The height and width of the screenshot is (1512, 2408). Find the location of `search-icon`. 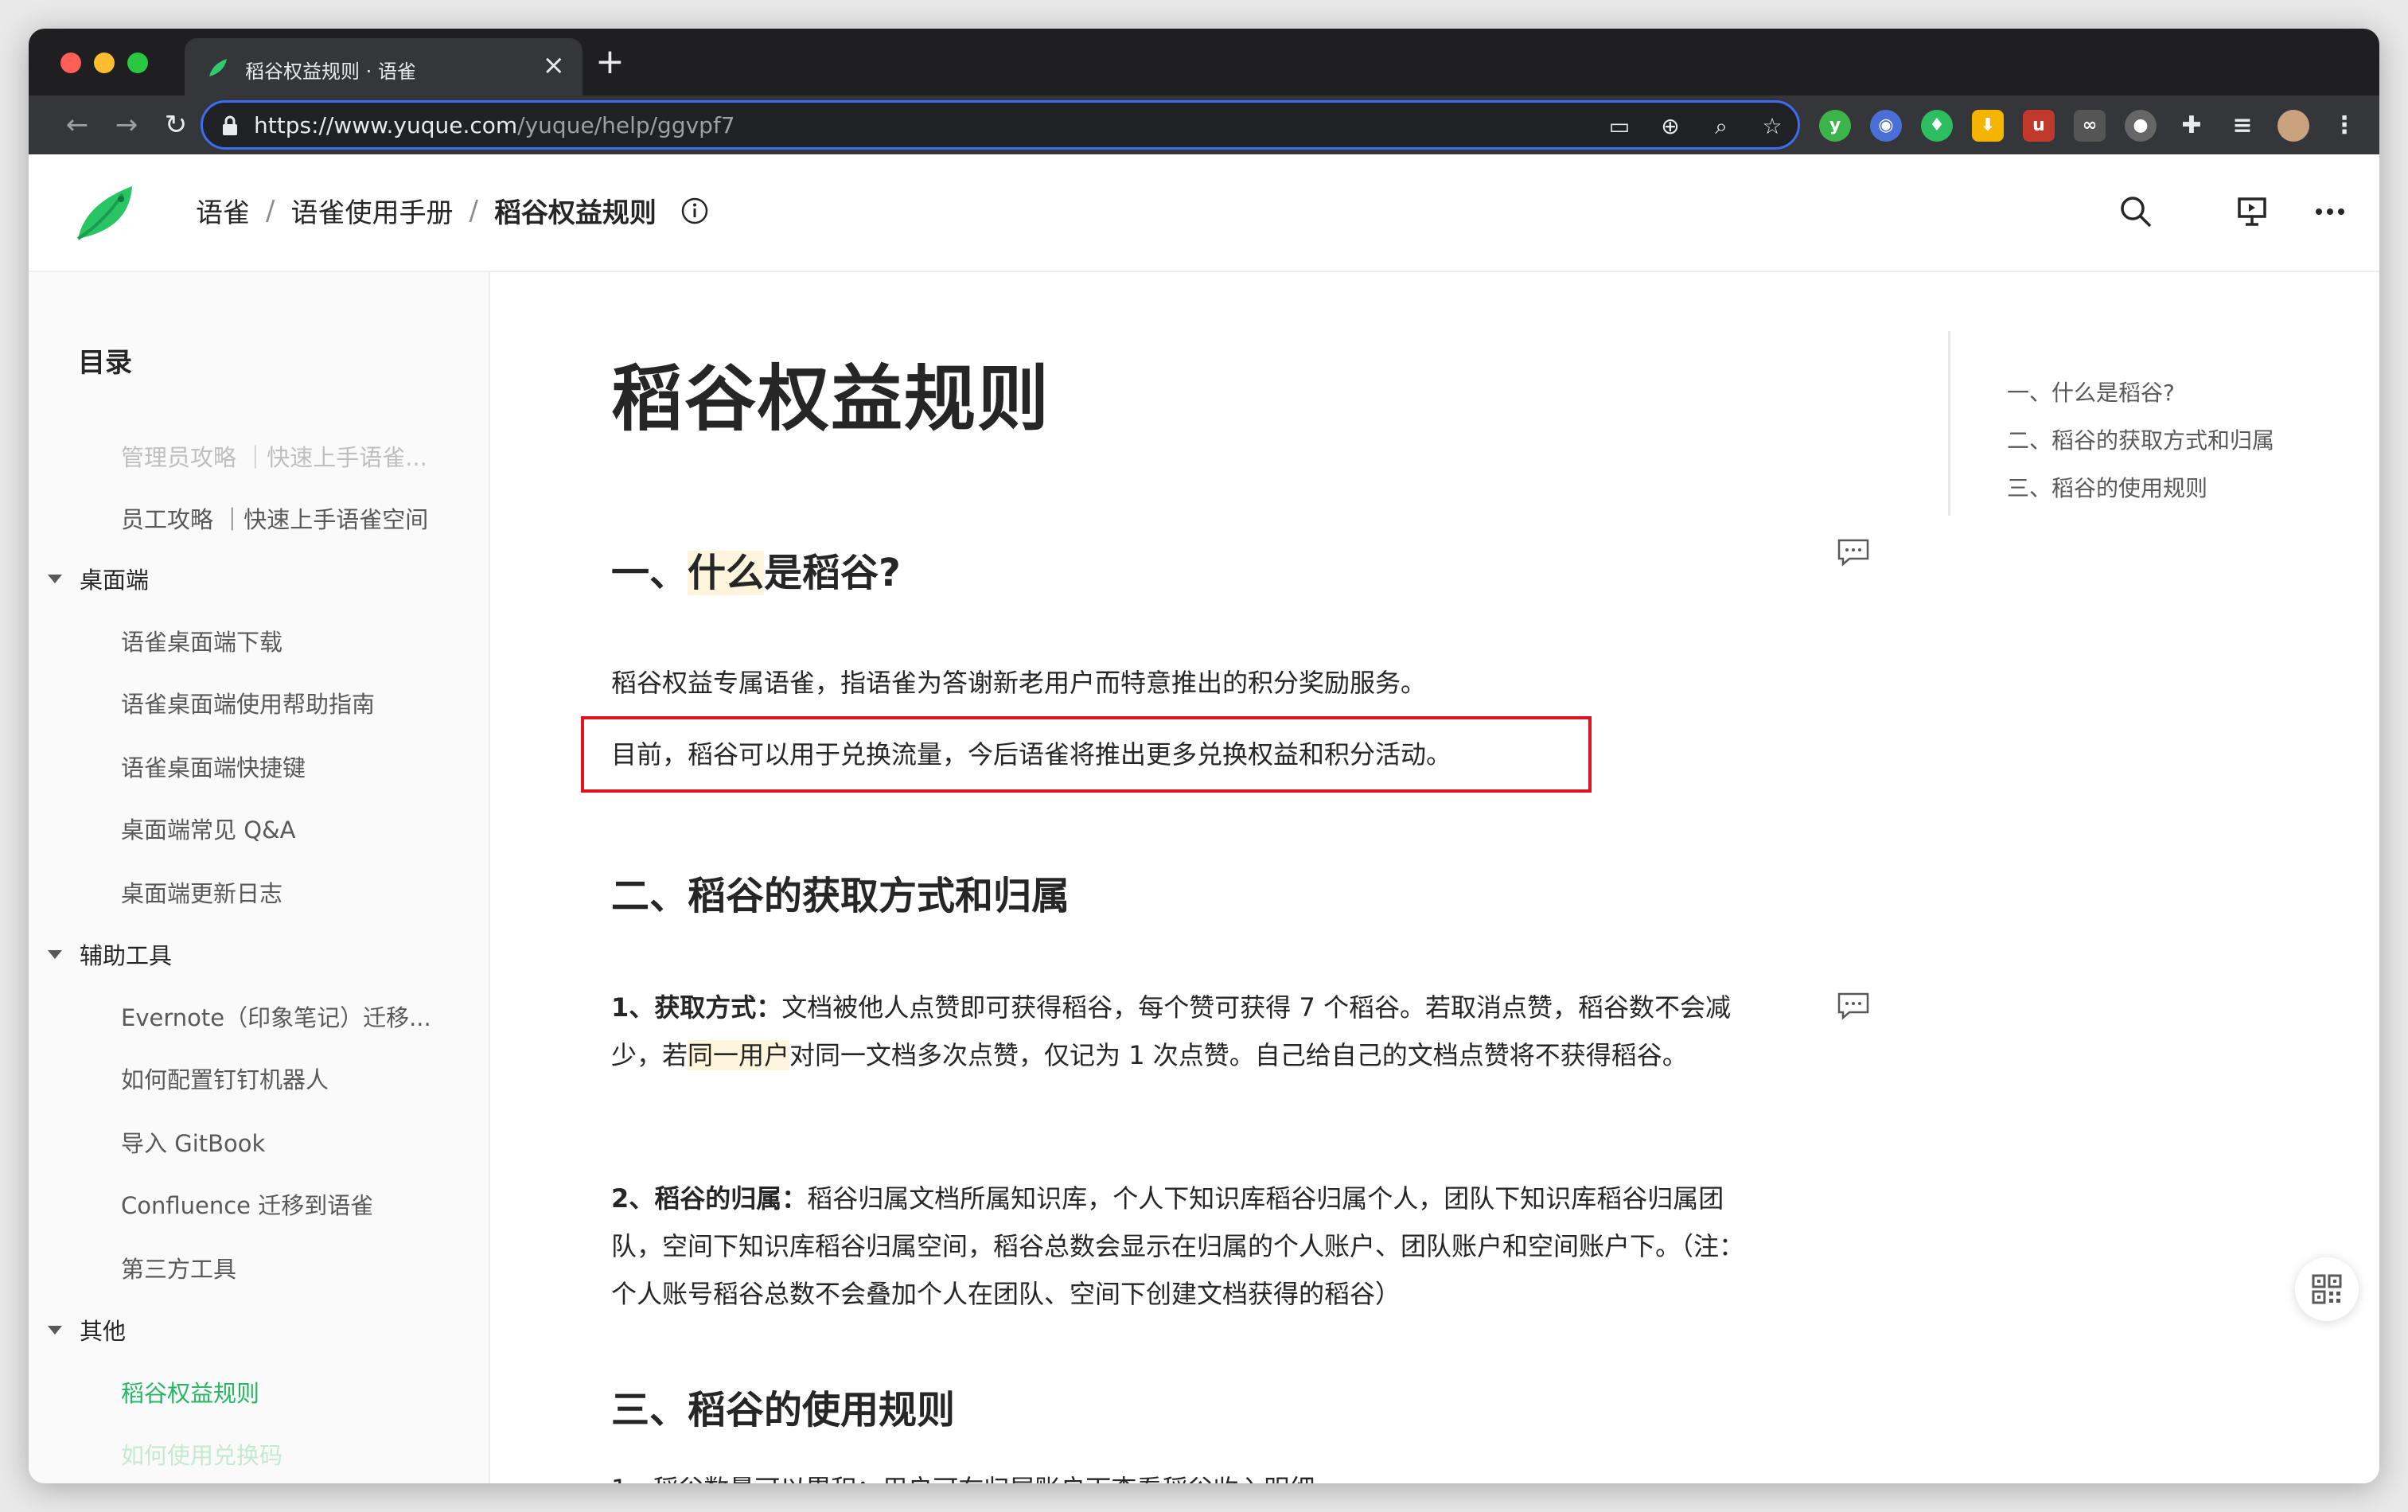

search-icon is located at coordinates (2136, 212).